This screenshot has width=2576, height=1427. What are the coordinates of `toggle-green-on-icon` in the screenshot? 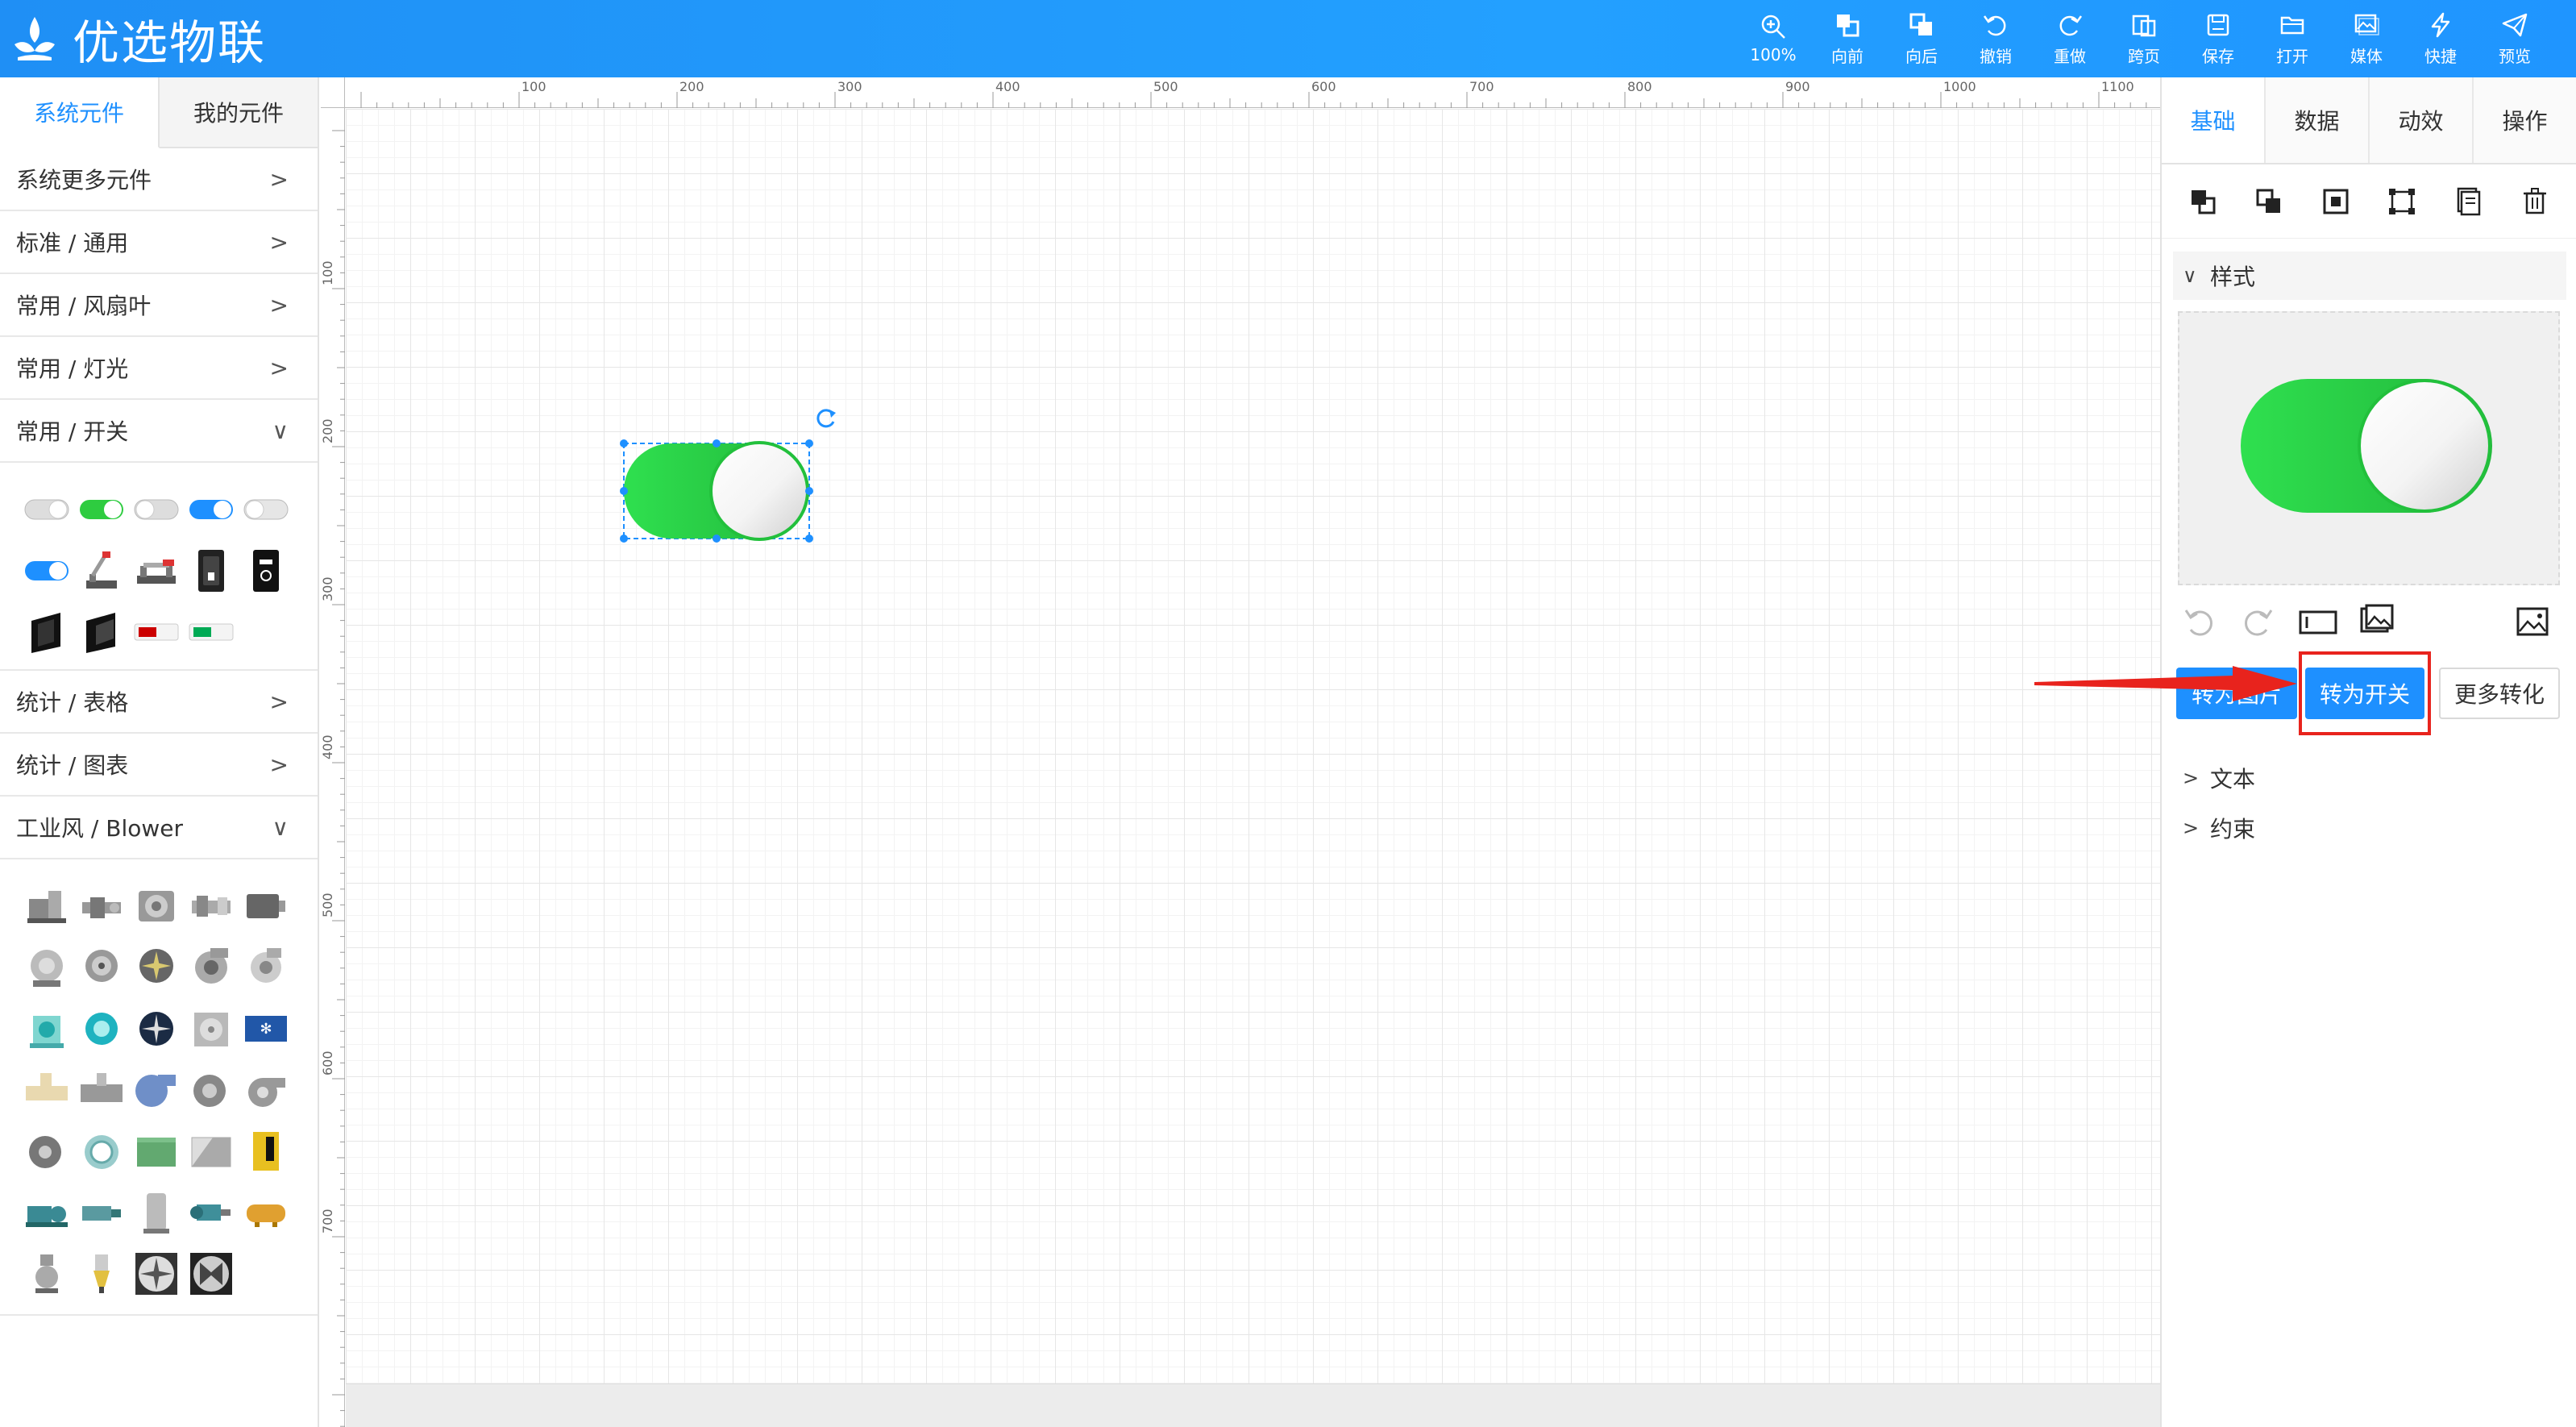 It's located at (101, 509).